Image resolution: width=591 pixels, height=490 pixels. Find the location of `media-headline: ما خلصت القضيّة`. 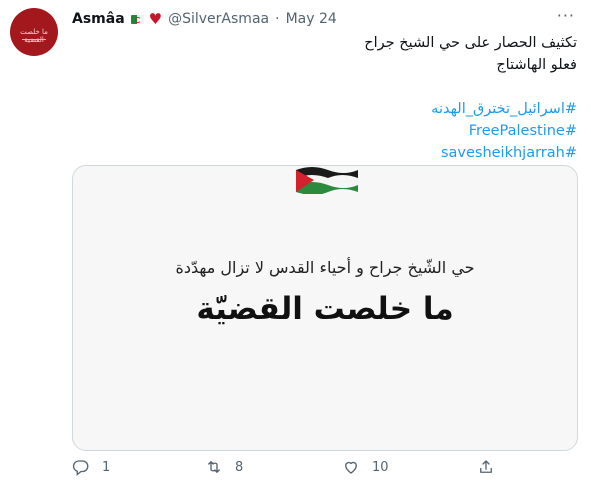

media-headline: ما خلصت القضيّة is located at coordinates (325, 309).